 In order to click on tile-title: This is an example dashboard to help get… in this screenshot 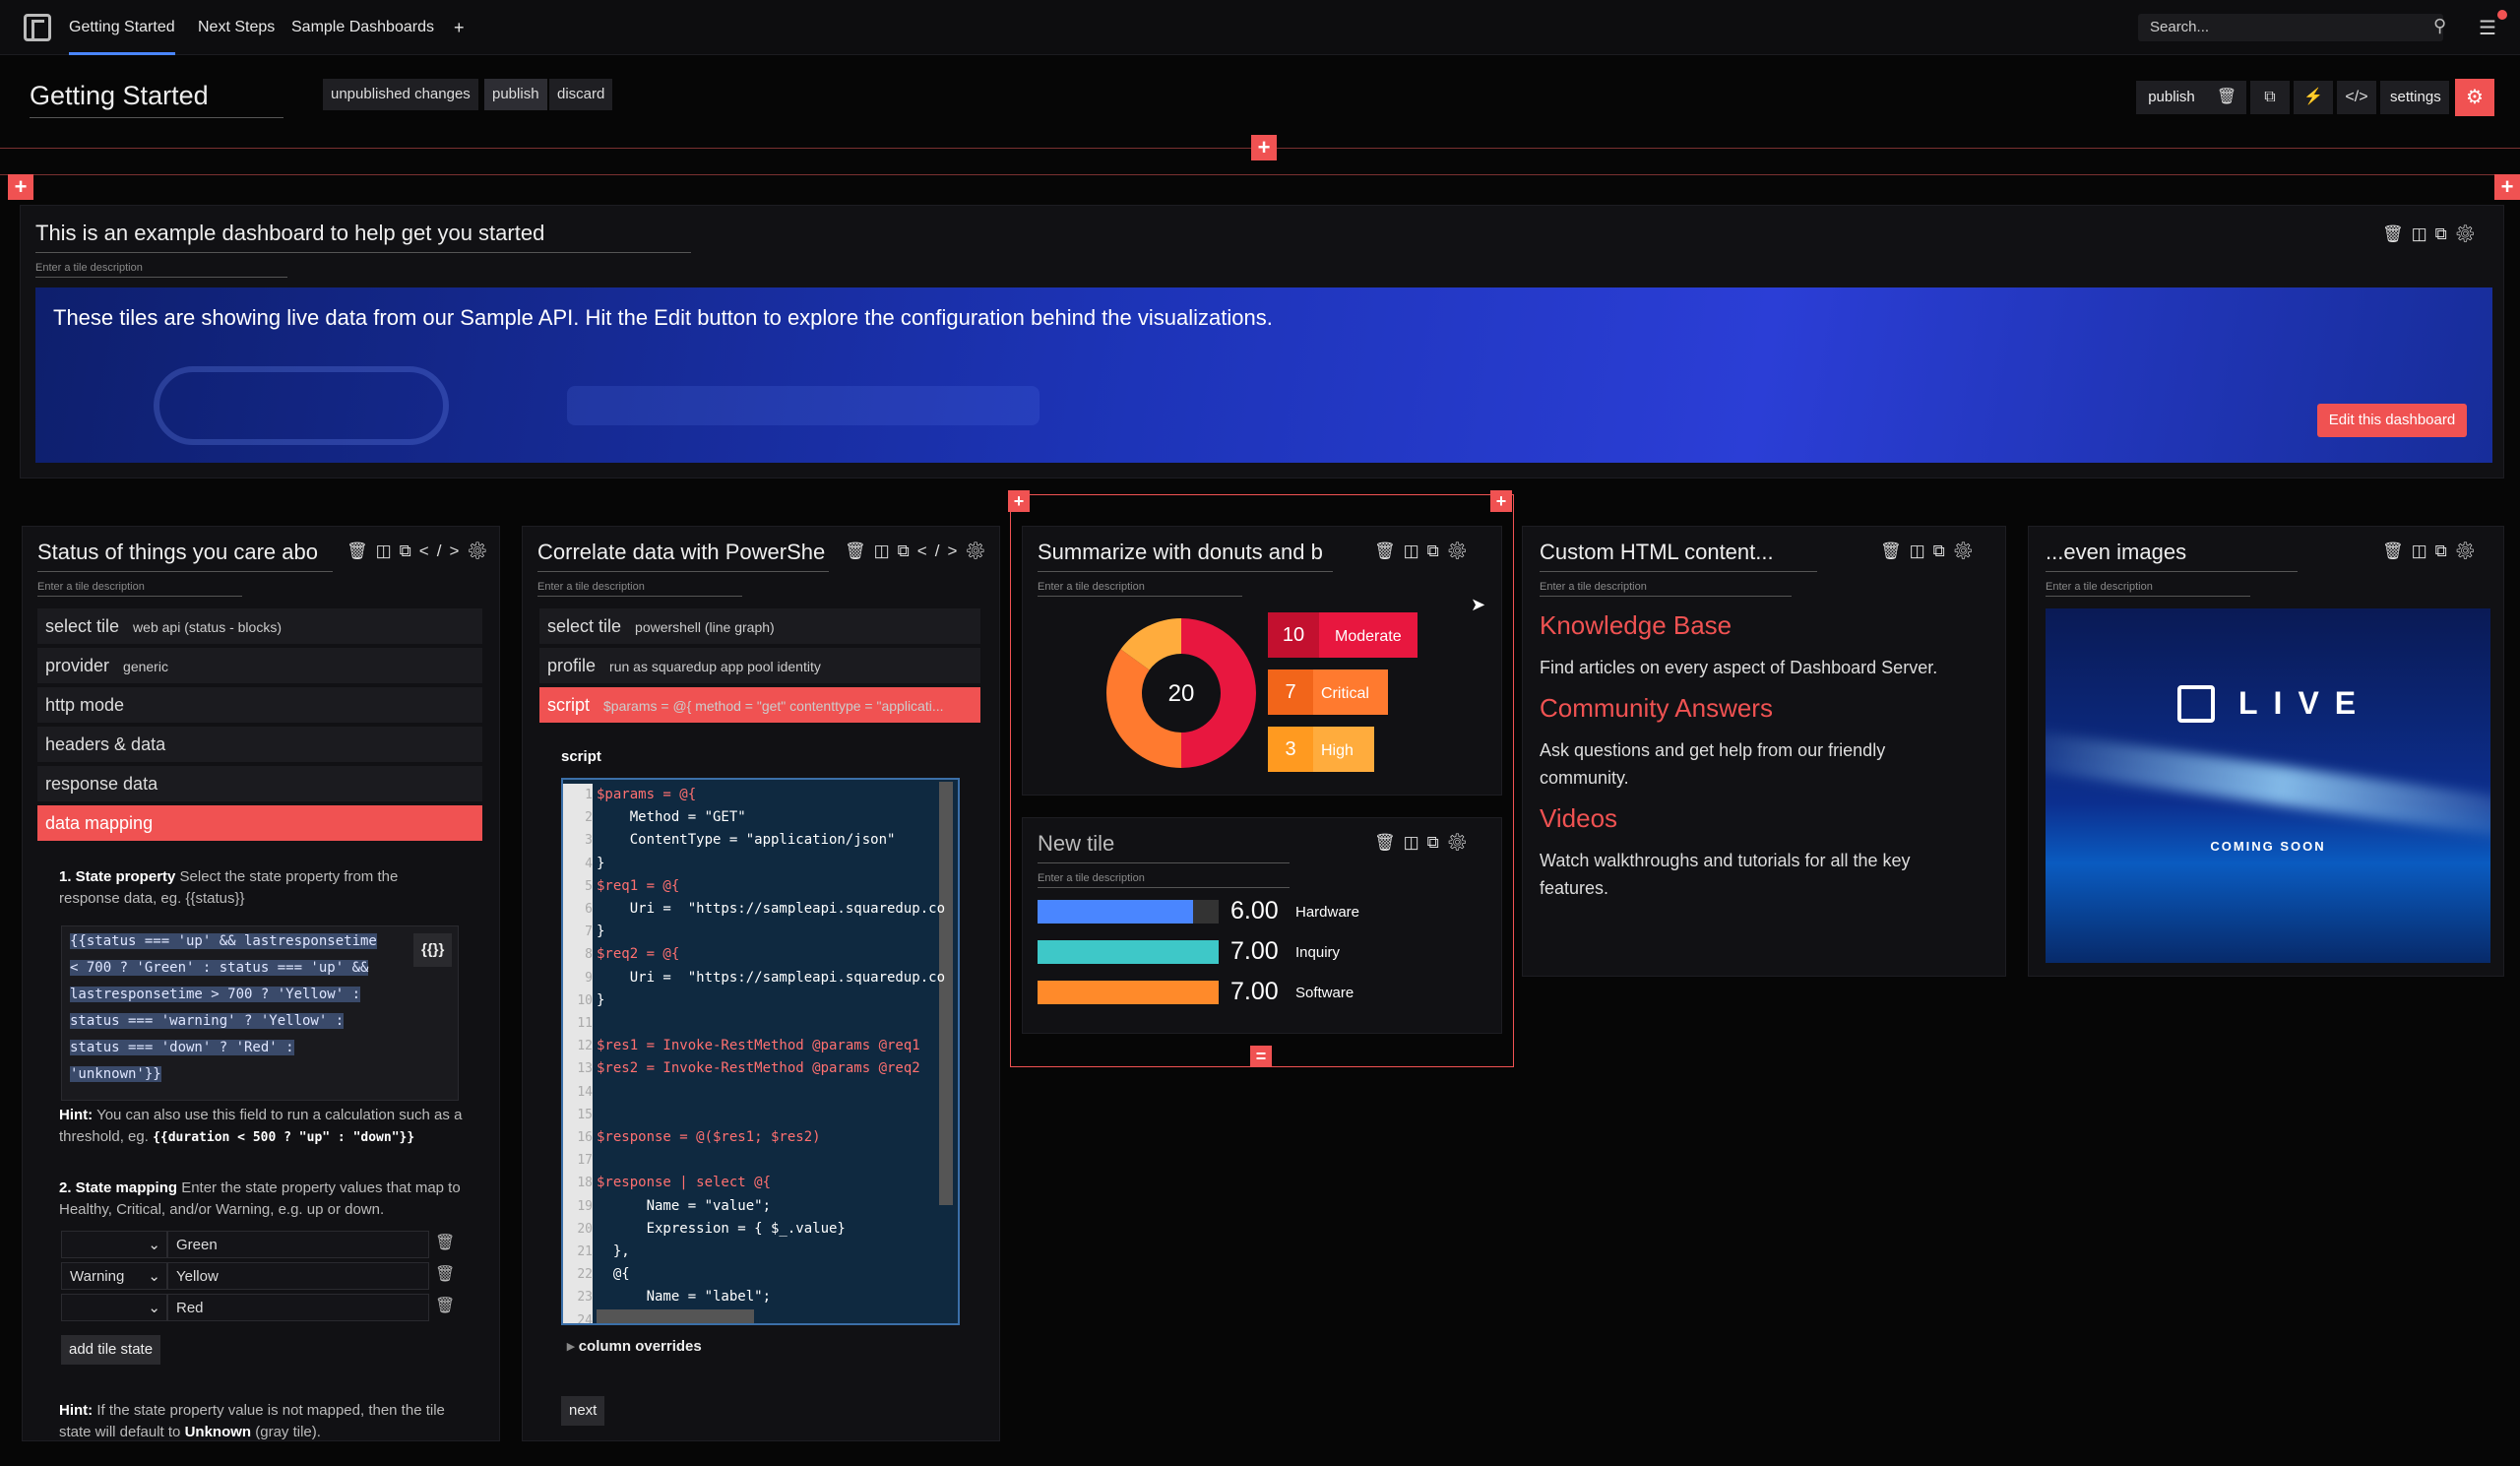, I will do `click(363, 237)`.